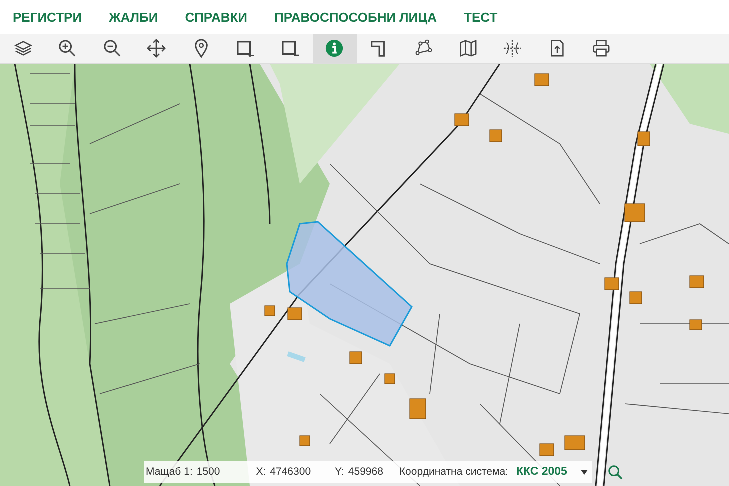  What do you see at coordinates (366, 472) in the screenshot?
I see `y-coordinate-value: 459968` at bounding box center [366, 472].